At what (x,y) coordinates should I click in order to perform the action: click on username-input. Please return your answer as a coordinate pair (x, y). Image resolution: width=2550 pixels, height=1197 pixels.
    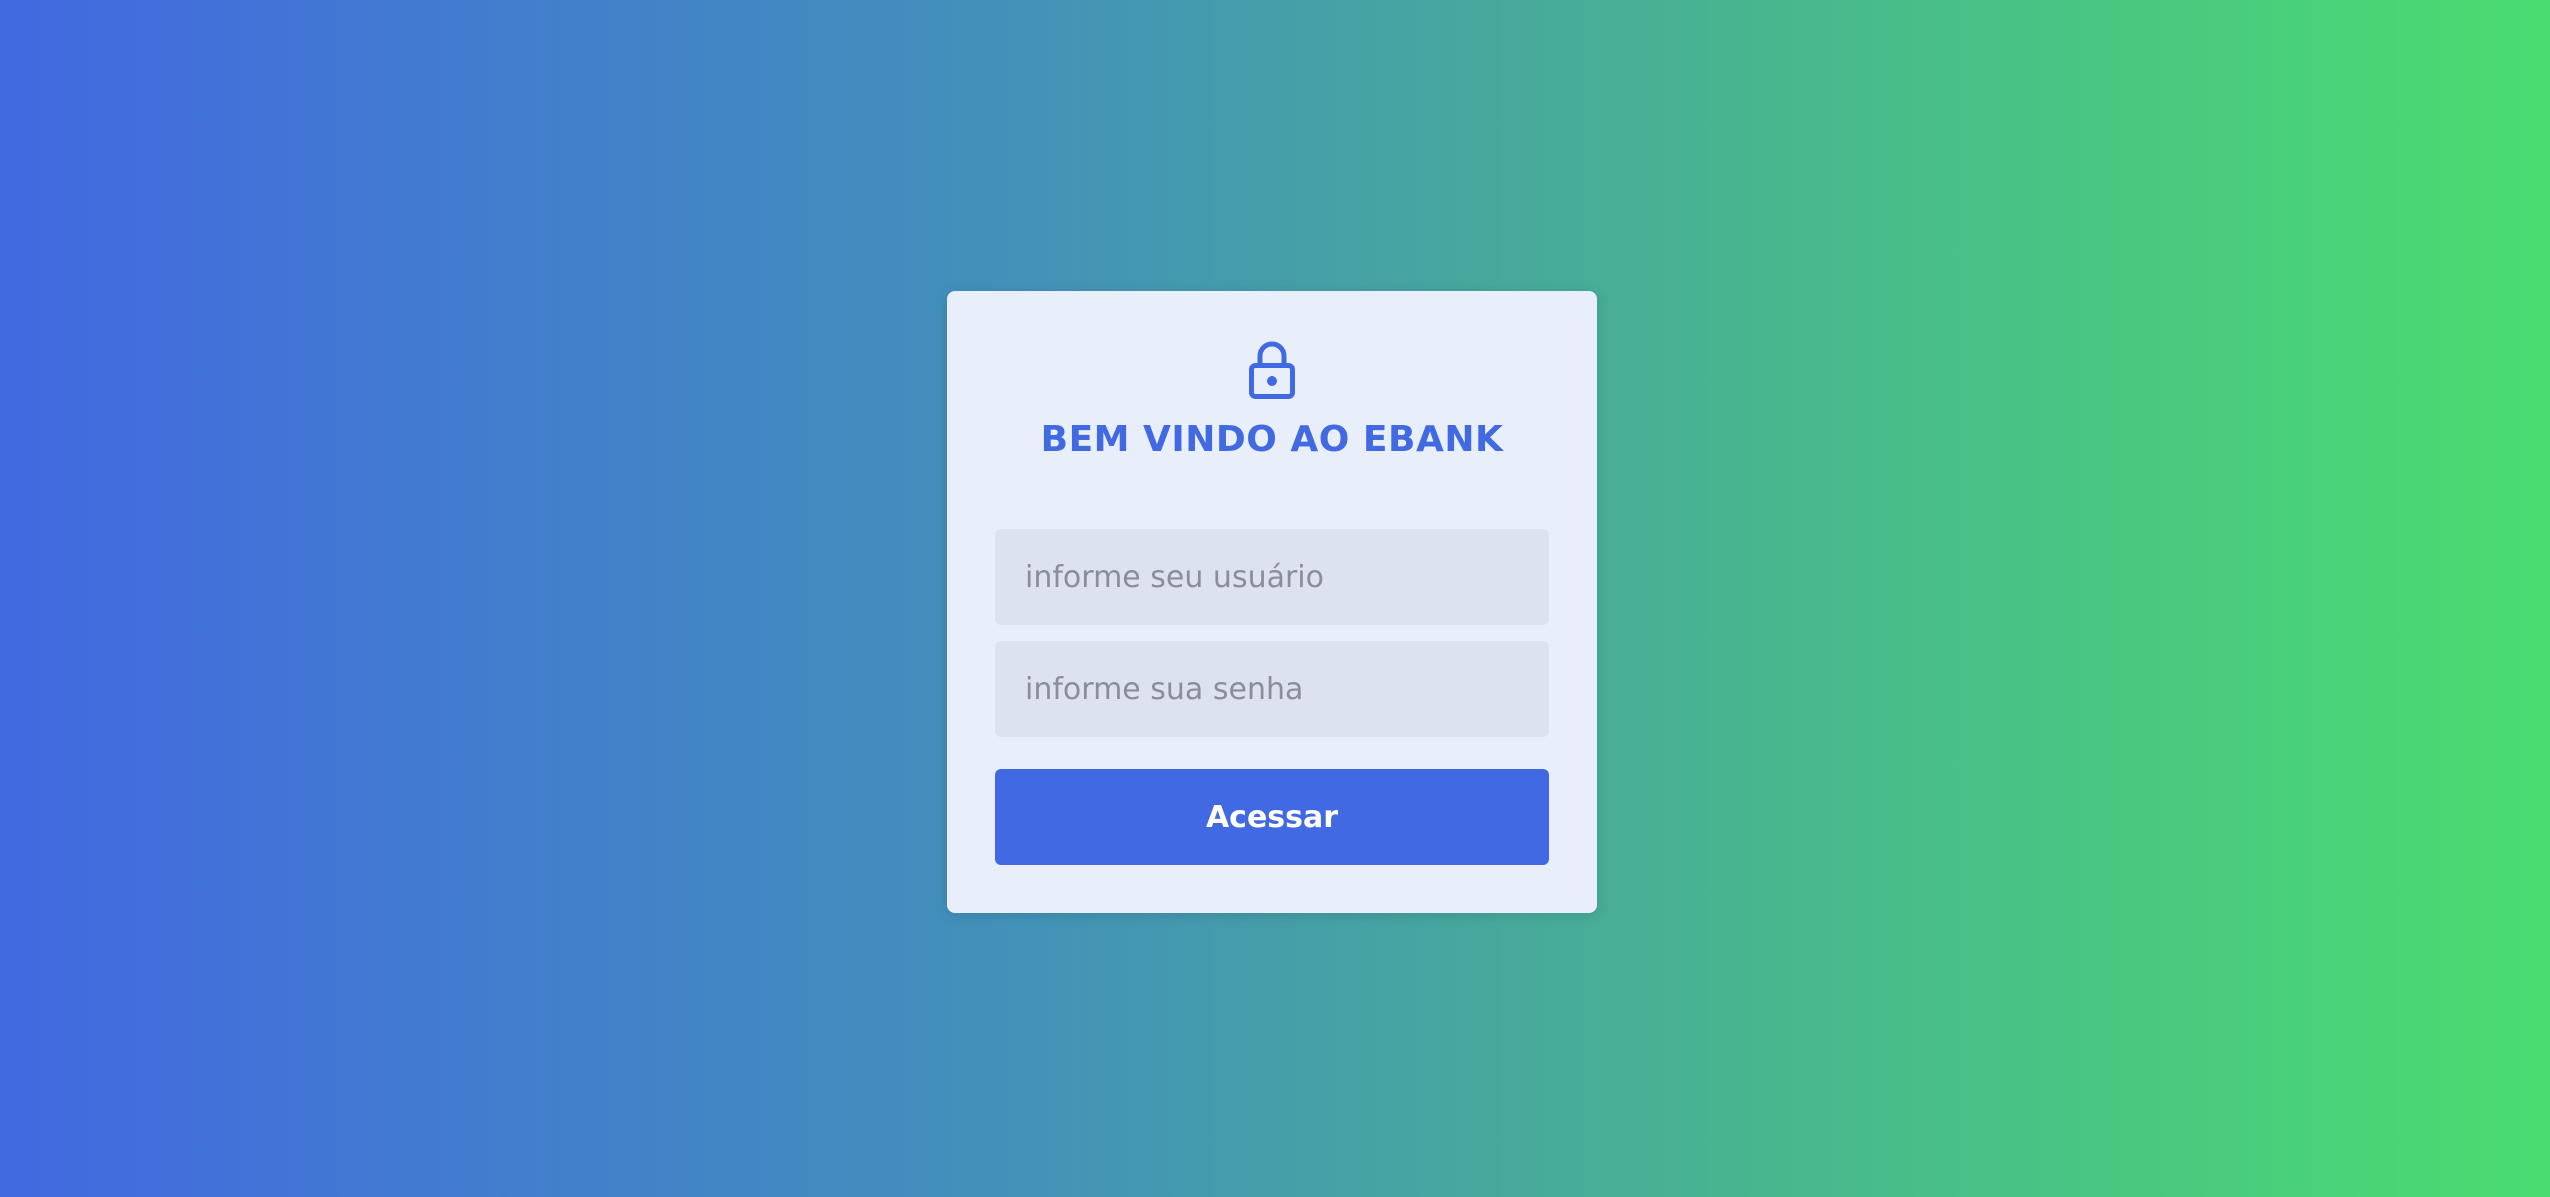
    Looking at the image, I should click on (1272, 577).